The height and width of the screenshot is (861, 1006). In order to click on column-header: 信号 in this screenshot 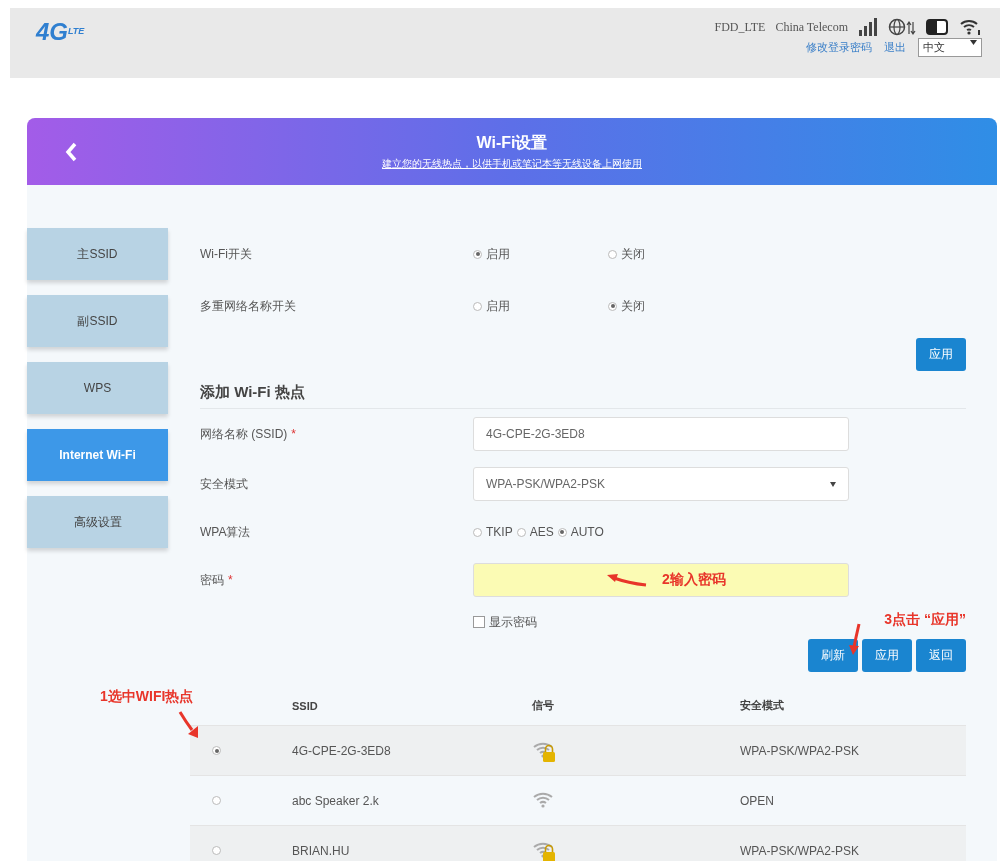, I will do `click(543, 705)`.